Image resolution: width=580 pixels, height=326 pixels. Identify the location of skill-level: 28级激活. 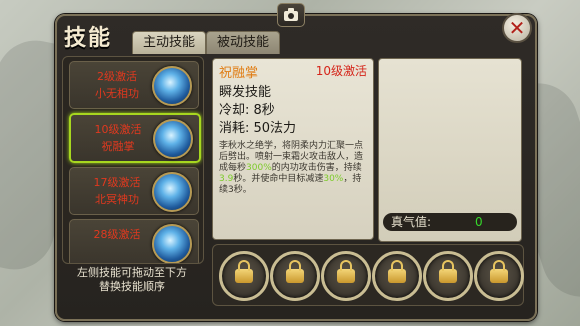
(117, 234).